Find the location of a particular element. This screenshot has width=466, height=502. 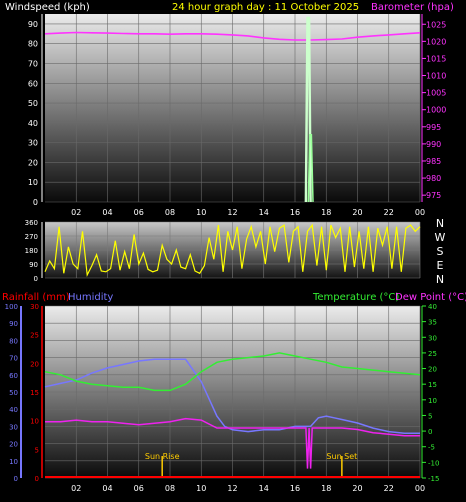

wind-tick-label: 0 is located at coordinates (35, 202).